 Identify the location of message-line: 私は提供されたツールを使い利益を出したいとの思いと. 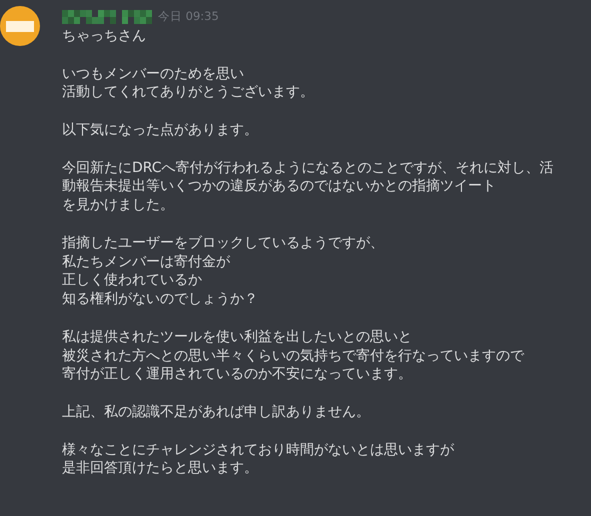
(237, 337).